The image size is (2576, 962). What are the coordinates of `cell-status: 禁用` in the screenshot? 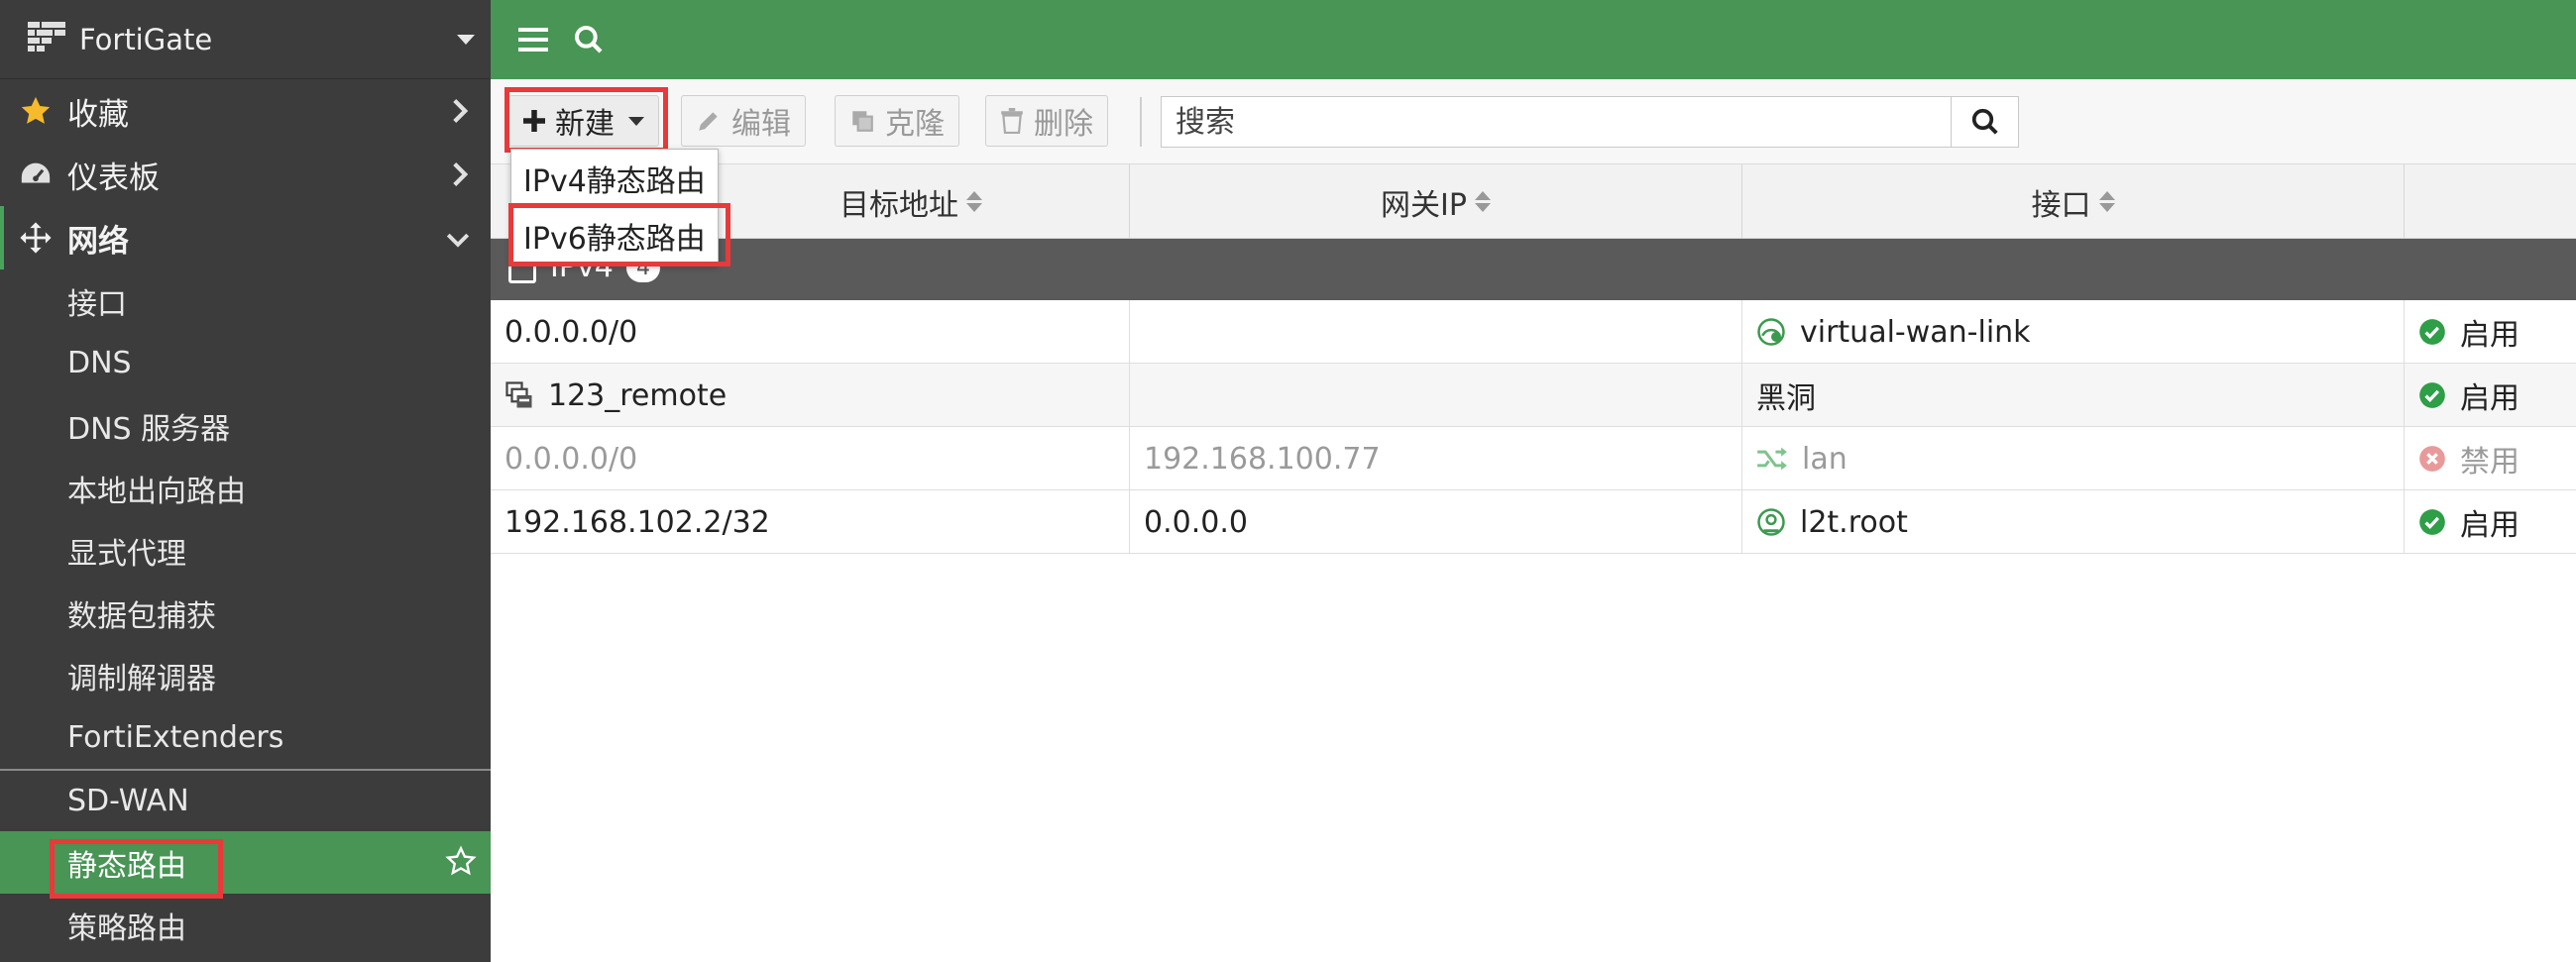 It's located at (2490, 458).